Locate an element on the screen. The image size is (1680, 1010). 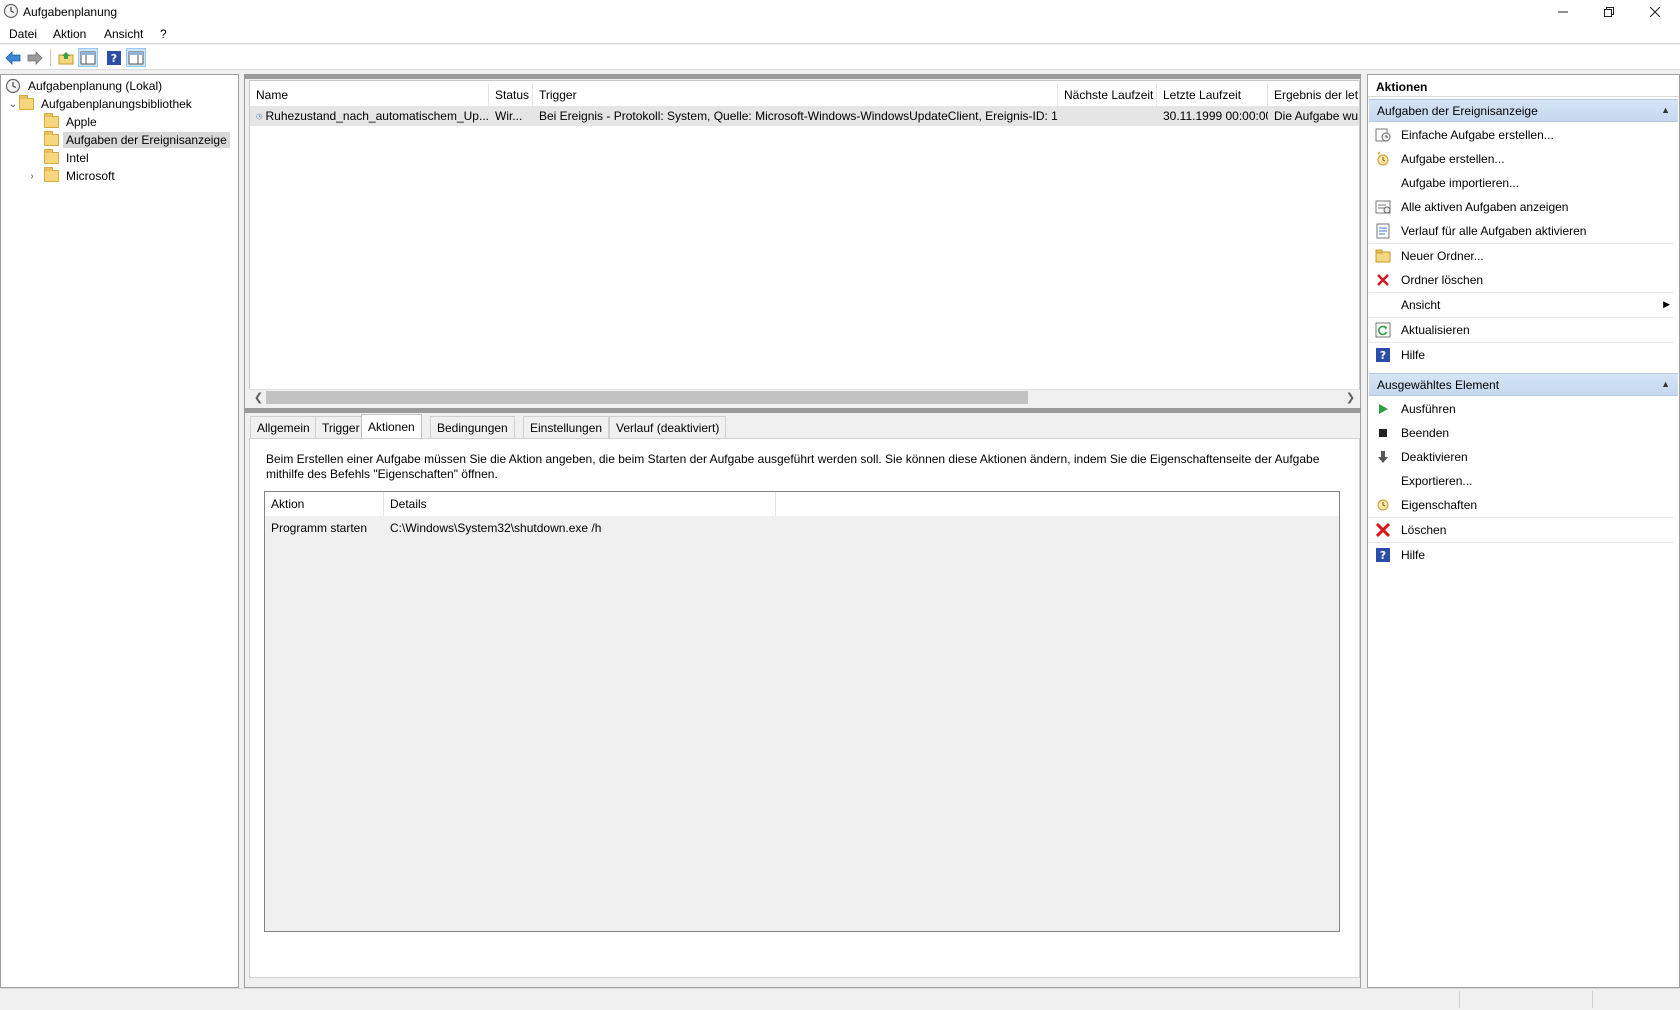
action-aktualisieren: Aktualisieren is located at coordinates (1523, 329).